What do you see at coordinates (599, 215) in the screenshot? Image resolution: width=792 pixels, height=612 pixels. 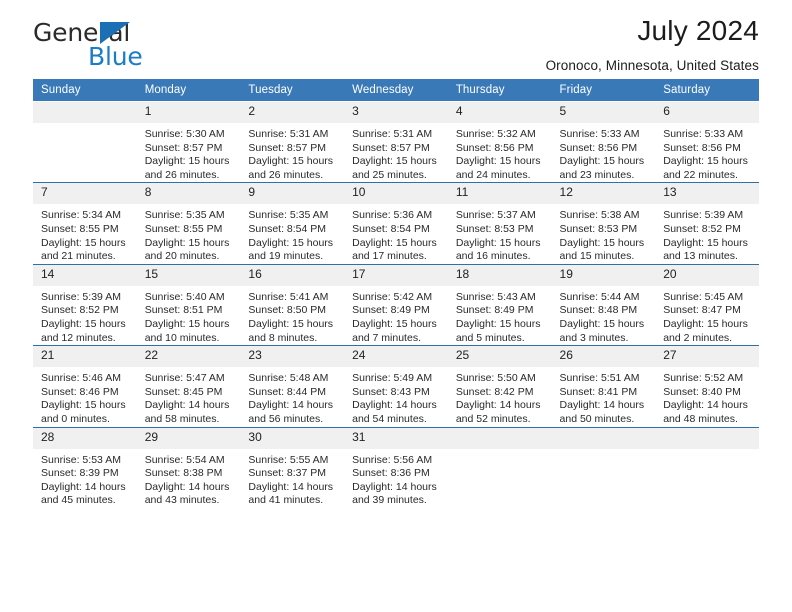 I see `sunrise-text: Sunrise: 5:38 AM` at bounding box center [599, 215].